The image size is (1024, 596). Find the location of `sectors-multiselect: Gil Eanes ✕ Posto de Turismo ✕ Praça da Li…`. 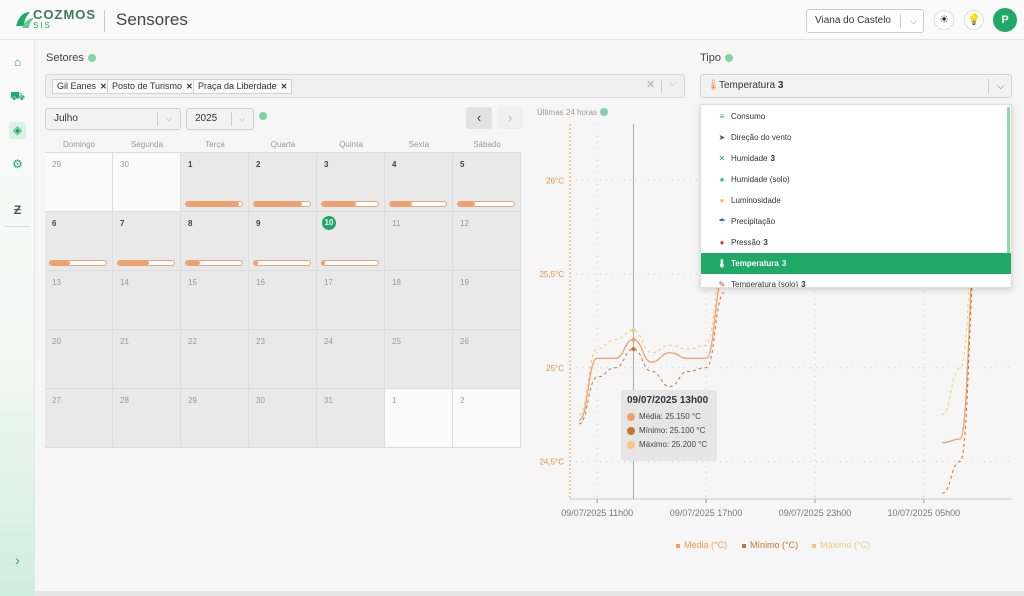

sectors-multiselect: Gil Eanes ✕ Posto de Turismo ✕ Praça da Li… is located at coordinates (365, 86).